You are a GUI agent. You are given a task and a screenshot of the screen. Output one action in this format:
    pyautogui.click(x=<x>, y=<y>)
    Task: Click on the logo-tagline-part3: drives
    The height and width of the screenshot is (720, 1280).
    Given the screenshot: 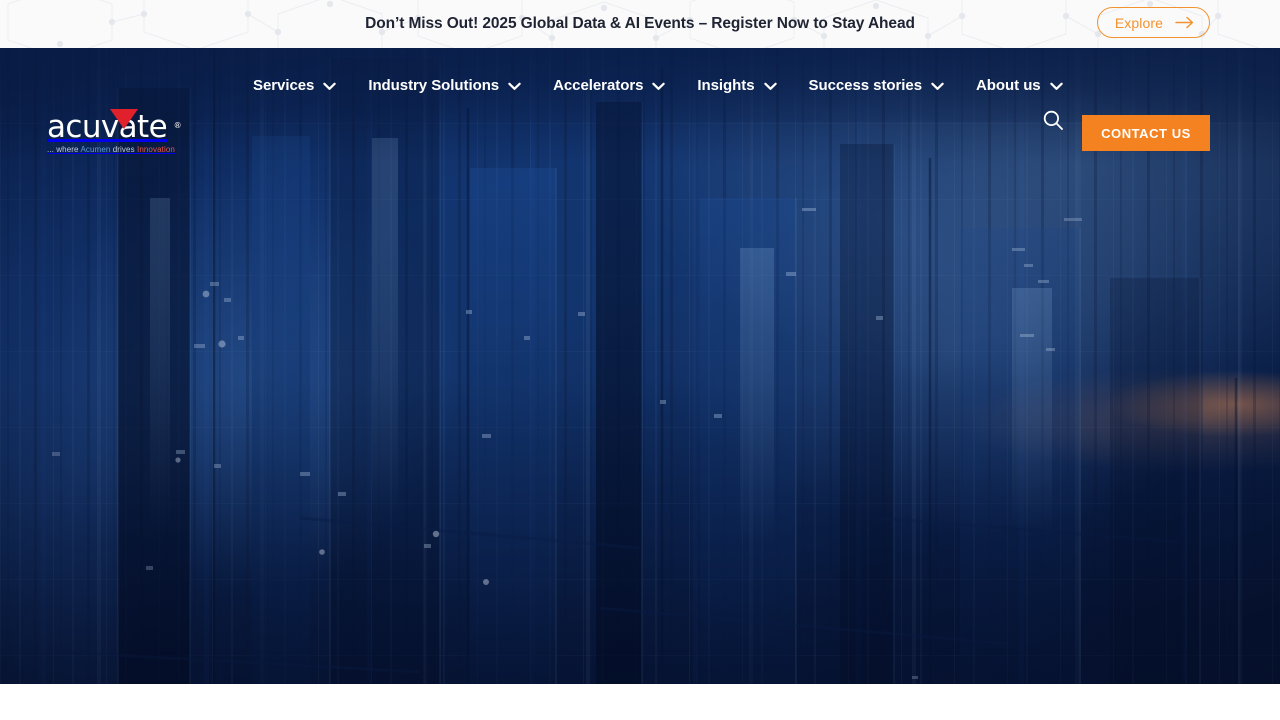 What is the action you would take?
    pyautogui.click(x=124, y=149)
    